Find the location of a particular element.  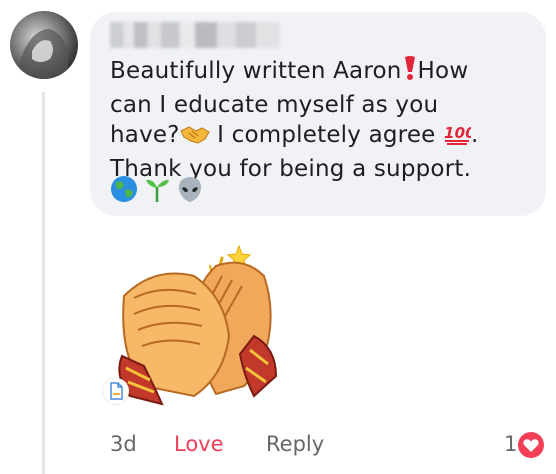

globe-icon is located at coordinates (124, 189).